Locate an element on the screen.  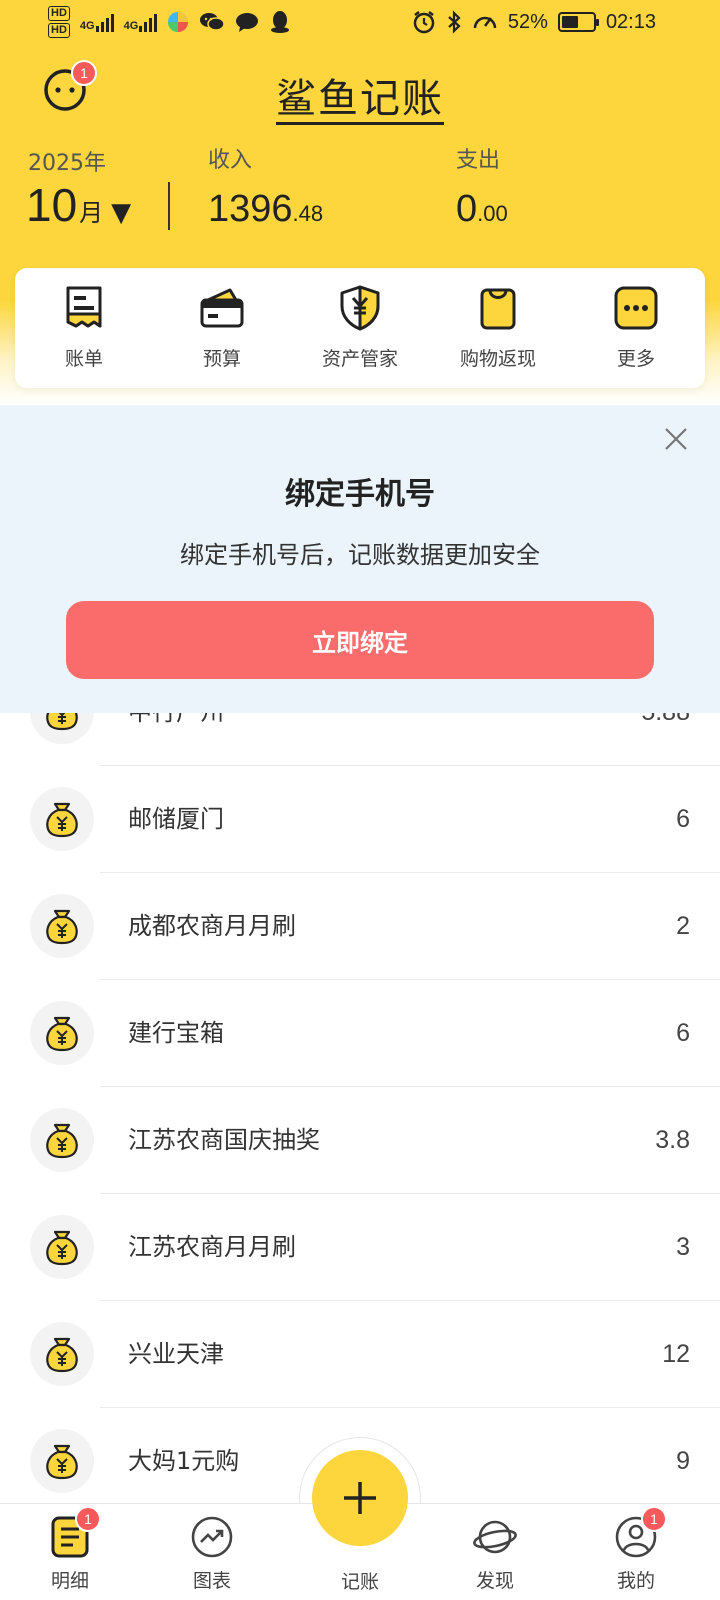
record-row: 建行宝箱 6 is located at coordinates (360, 1033).